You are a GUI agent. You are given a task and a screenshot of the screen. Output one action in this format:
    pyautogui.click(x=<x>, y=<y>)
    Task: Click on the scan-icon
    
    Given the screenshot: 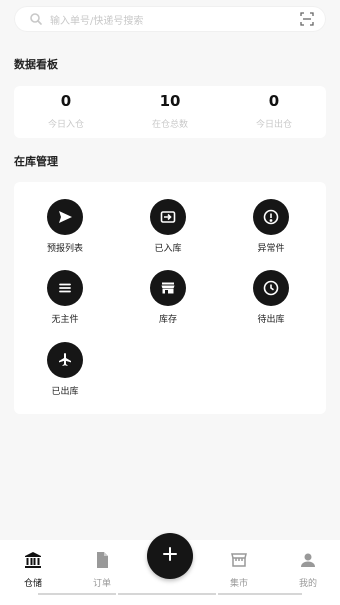 What is the action you would take?
    pyautogui.click(x=307, y=19)
    